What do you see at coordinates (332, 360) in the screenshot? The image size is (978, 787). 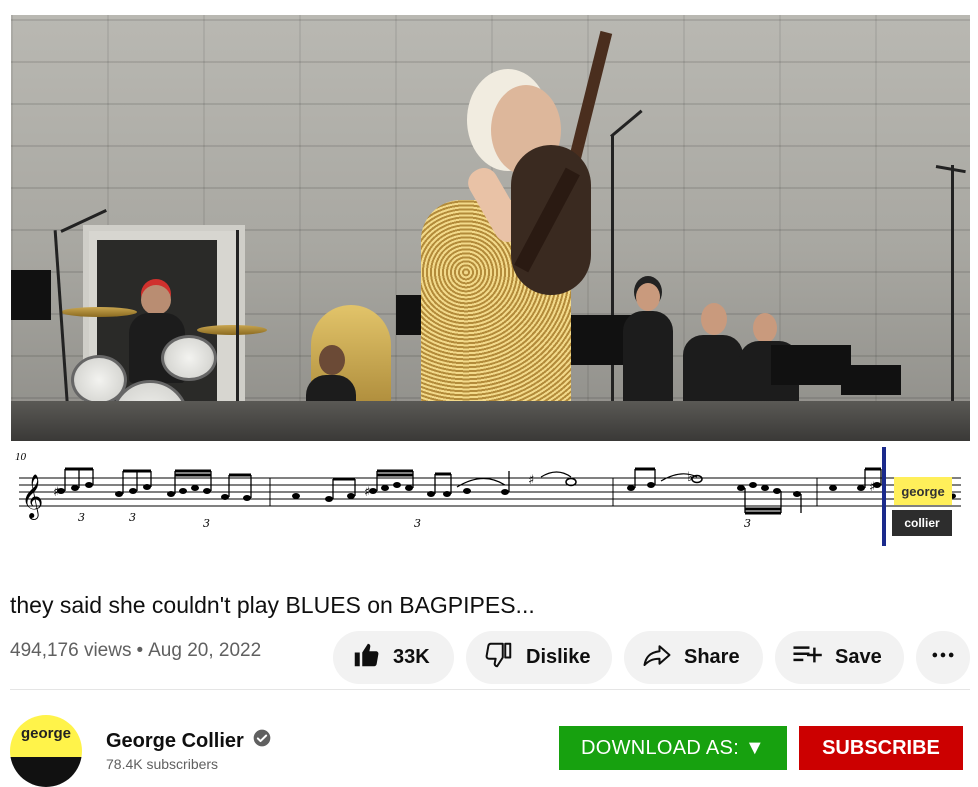 I see `horn-player-head` at bounding box center [332, 360].